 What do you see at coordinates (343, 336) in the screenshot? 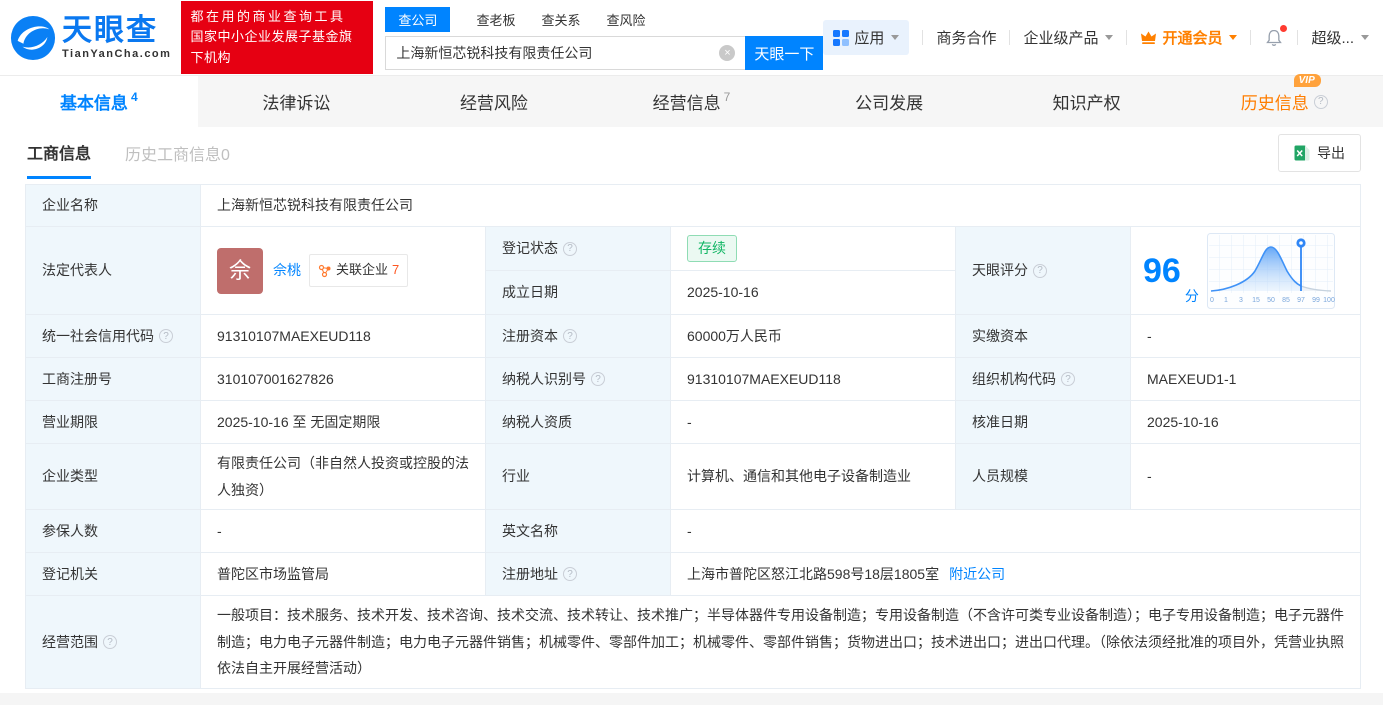
I see `uscc-value: 91310107MAEXEUD118` at bounding box center [343, 336].